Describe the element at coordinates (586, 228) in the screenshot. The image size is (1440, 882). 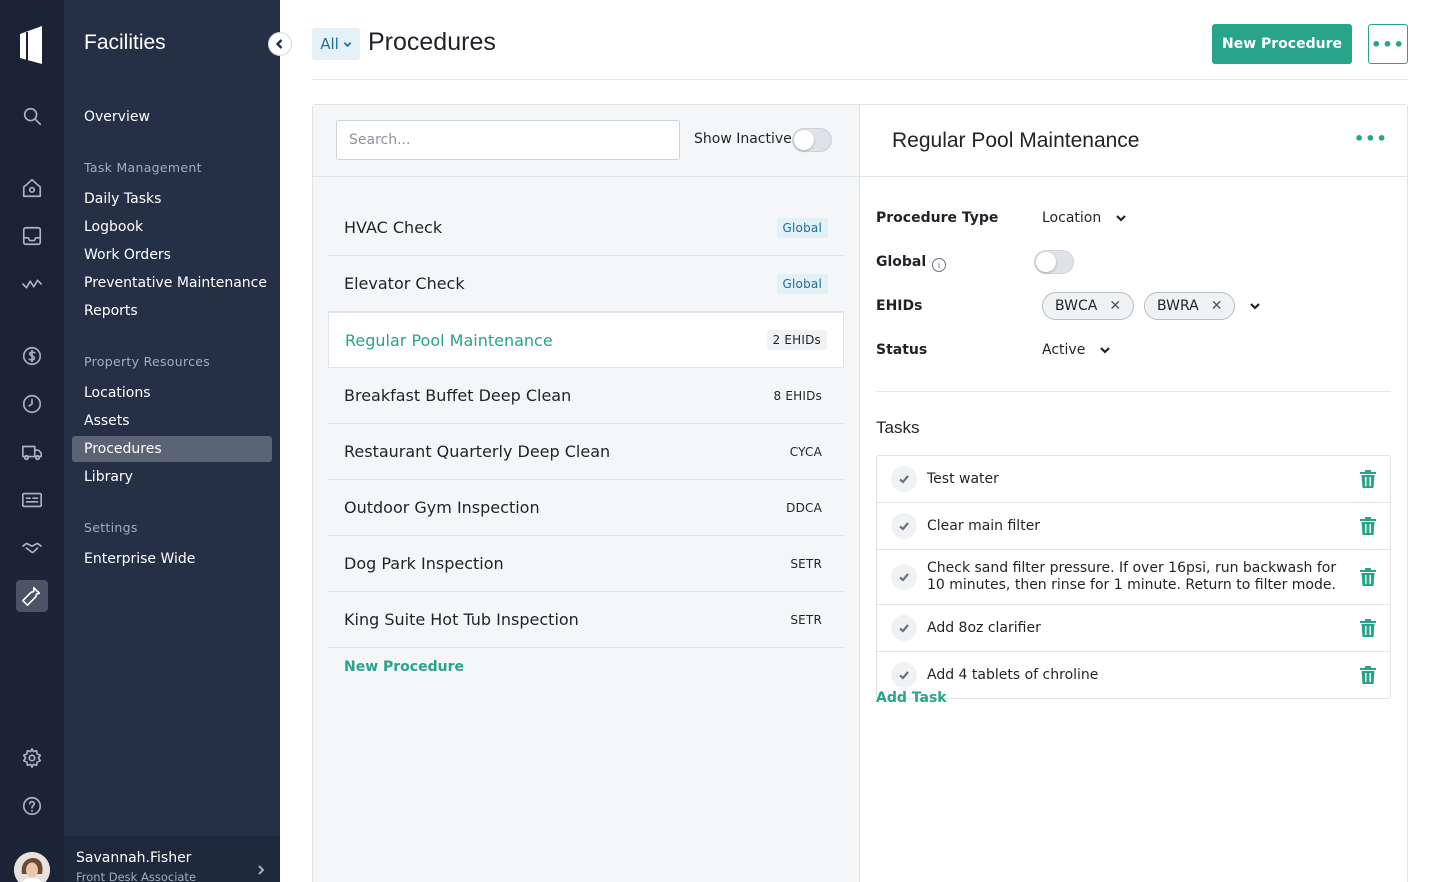
I see `procedure-row: HVAC Check Global` at that location.